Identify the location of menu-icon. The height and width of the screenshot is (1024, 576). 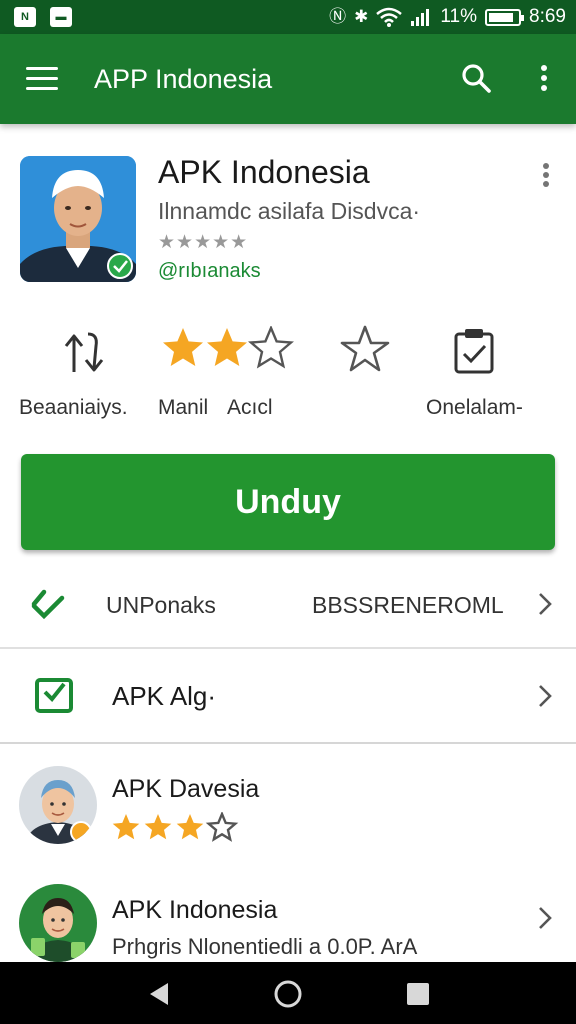
(42, 79).